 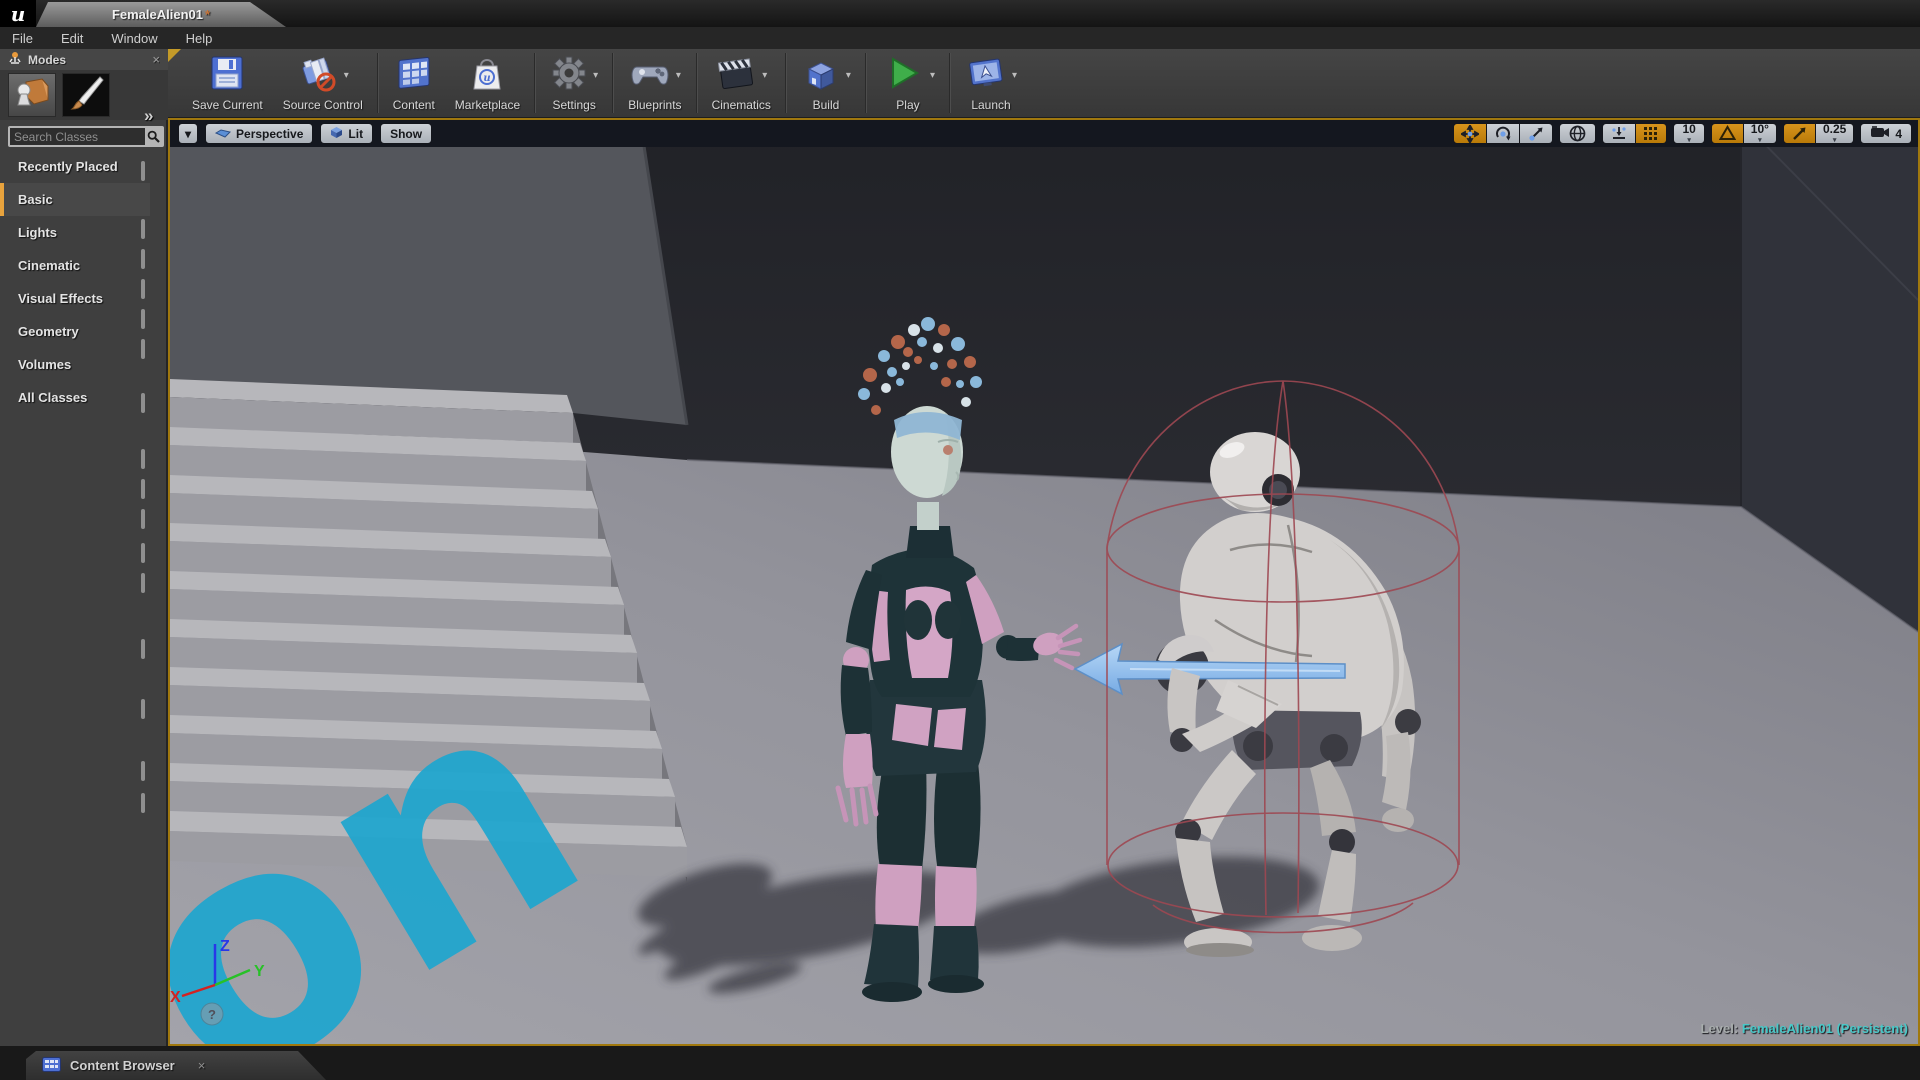 What do you see at coordinates (176, 1065) in the screenshot?
I see `content-browser-tab: Content Browser ×` at bounding box center [176, 1065].